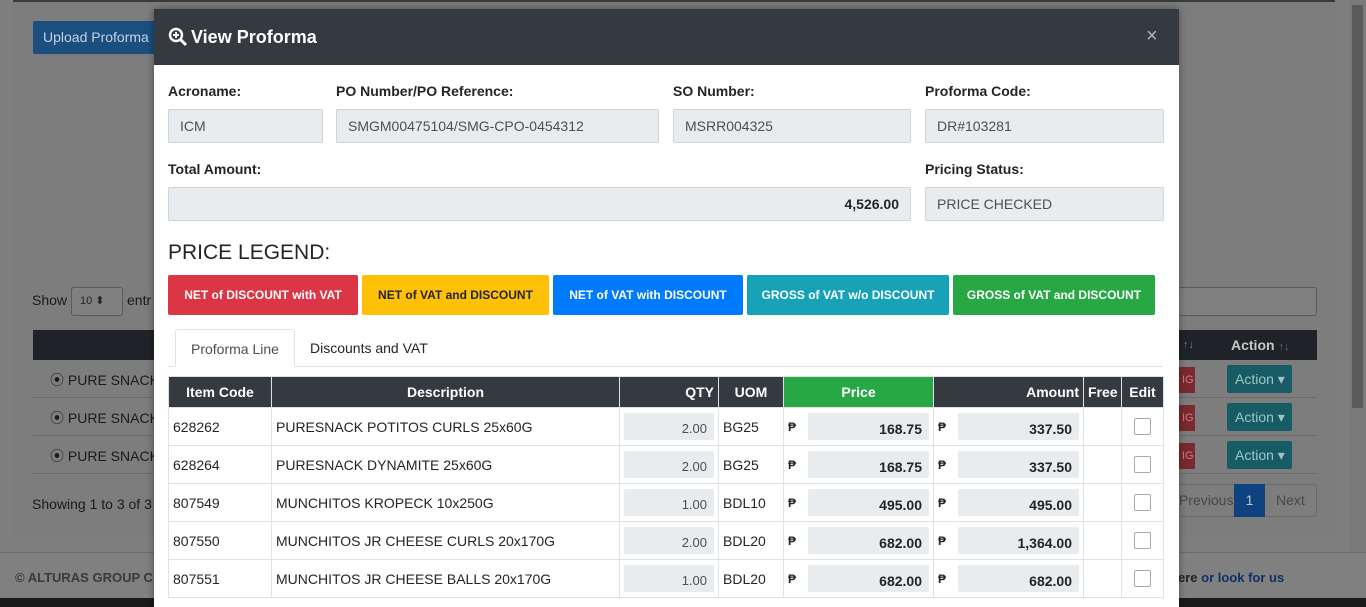 The image size is (1366, 607). I want to click on proforma-code-field: DR#103281, so click(1044, 126).